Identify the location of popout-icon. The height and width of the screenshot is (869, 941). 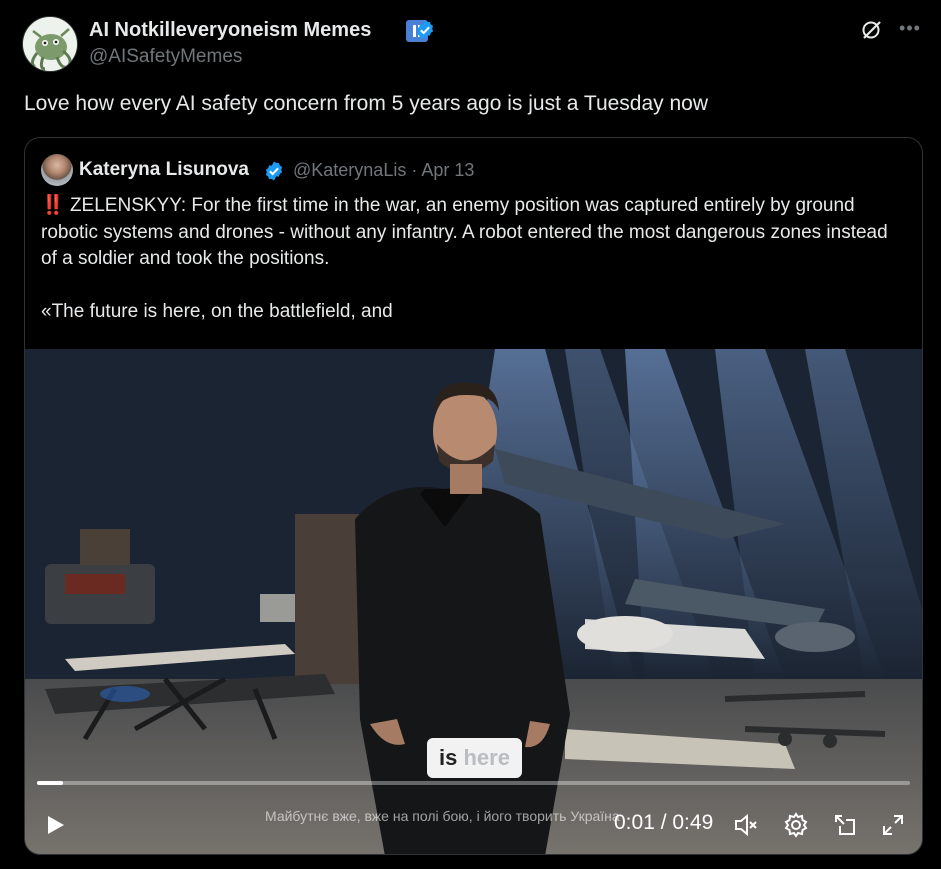
(845, 825).